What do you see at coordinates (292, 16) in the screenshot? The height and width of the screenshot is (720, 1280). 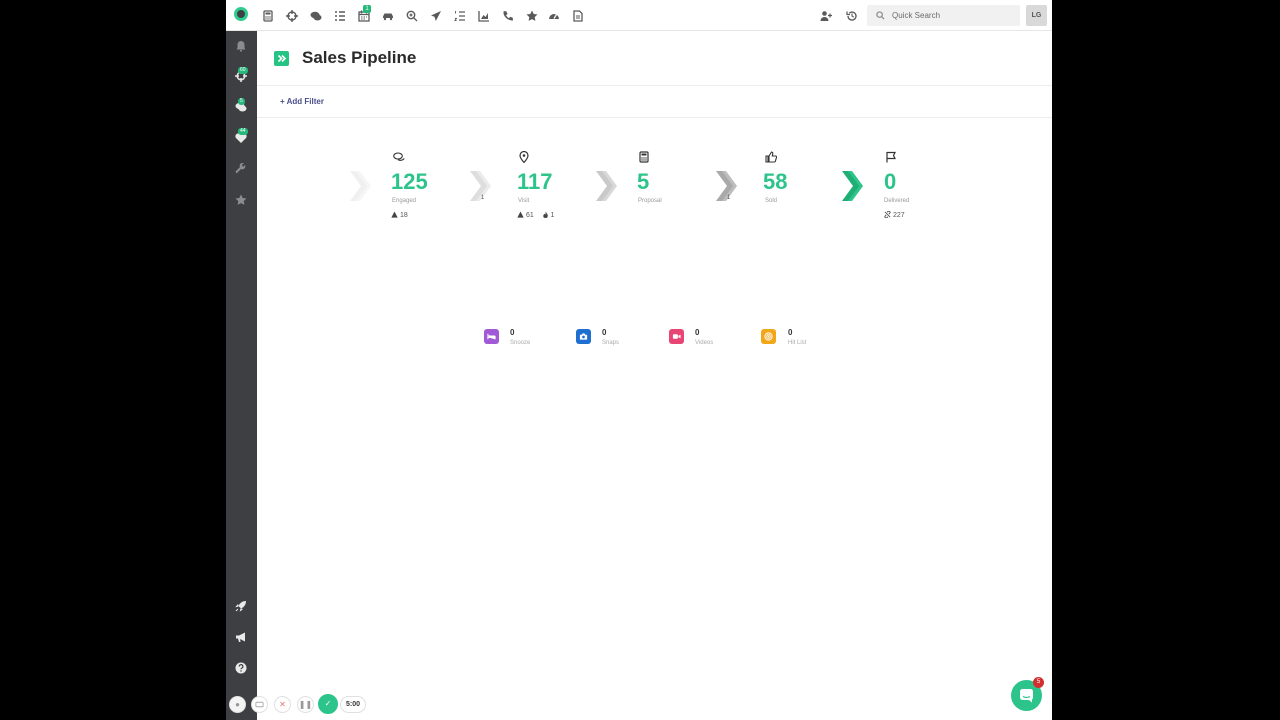 I see `crosshair-icon` at bounding box center [292, 16].